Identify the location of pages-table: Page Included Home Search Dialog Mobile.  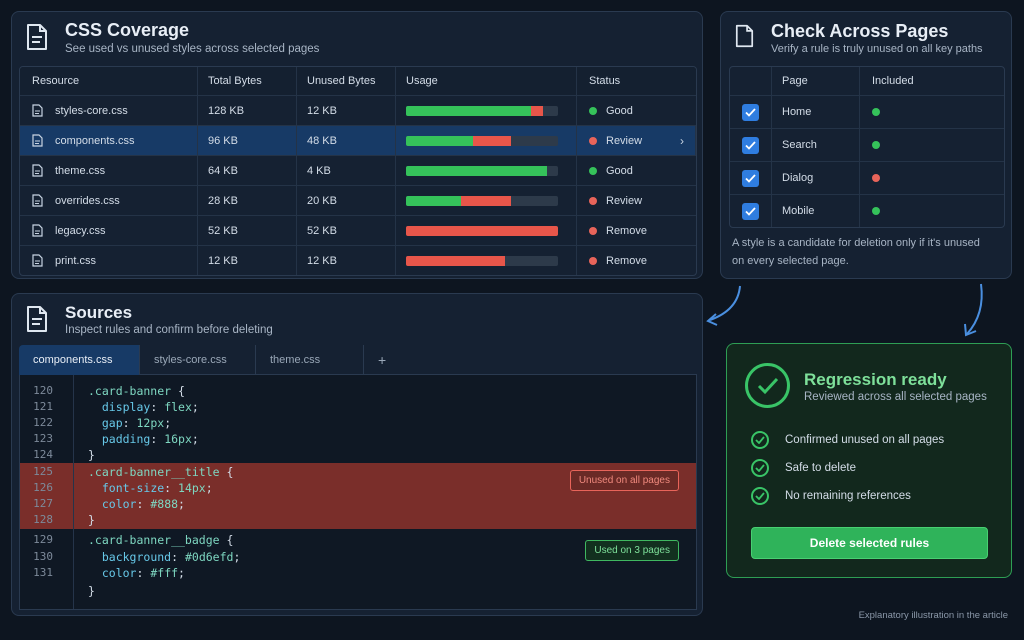
(867, 147).